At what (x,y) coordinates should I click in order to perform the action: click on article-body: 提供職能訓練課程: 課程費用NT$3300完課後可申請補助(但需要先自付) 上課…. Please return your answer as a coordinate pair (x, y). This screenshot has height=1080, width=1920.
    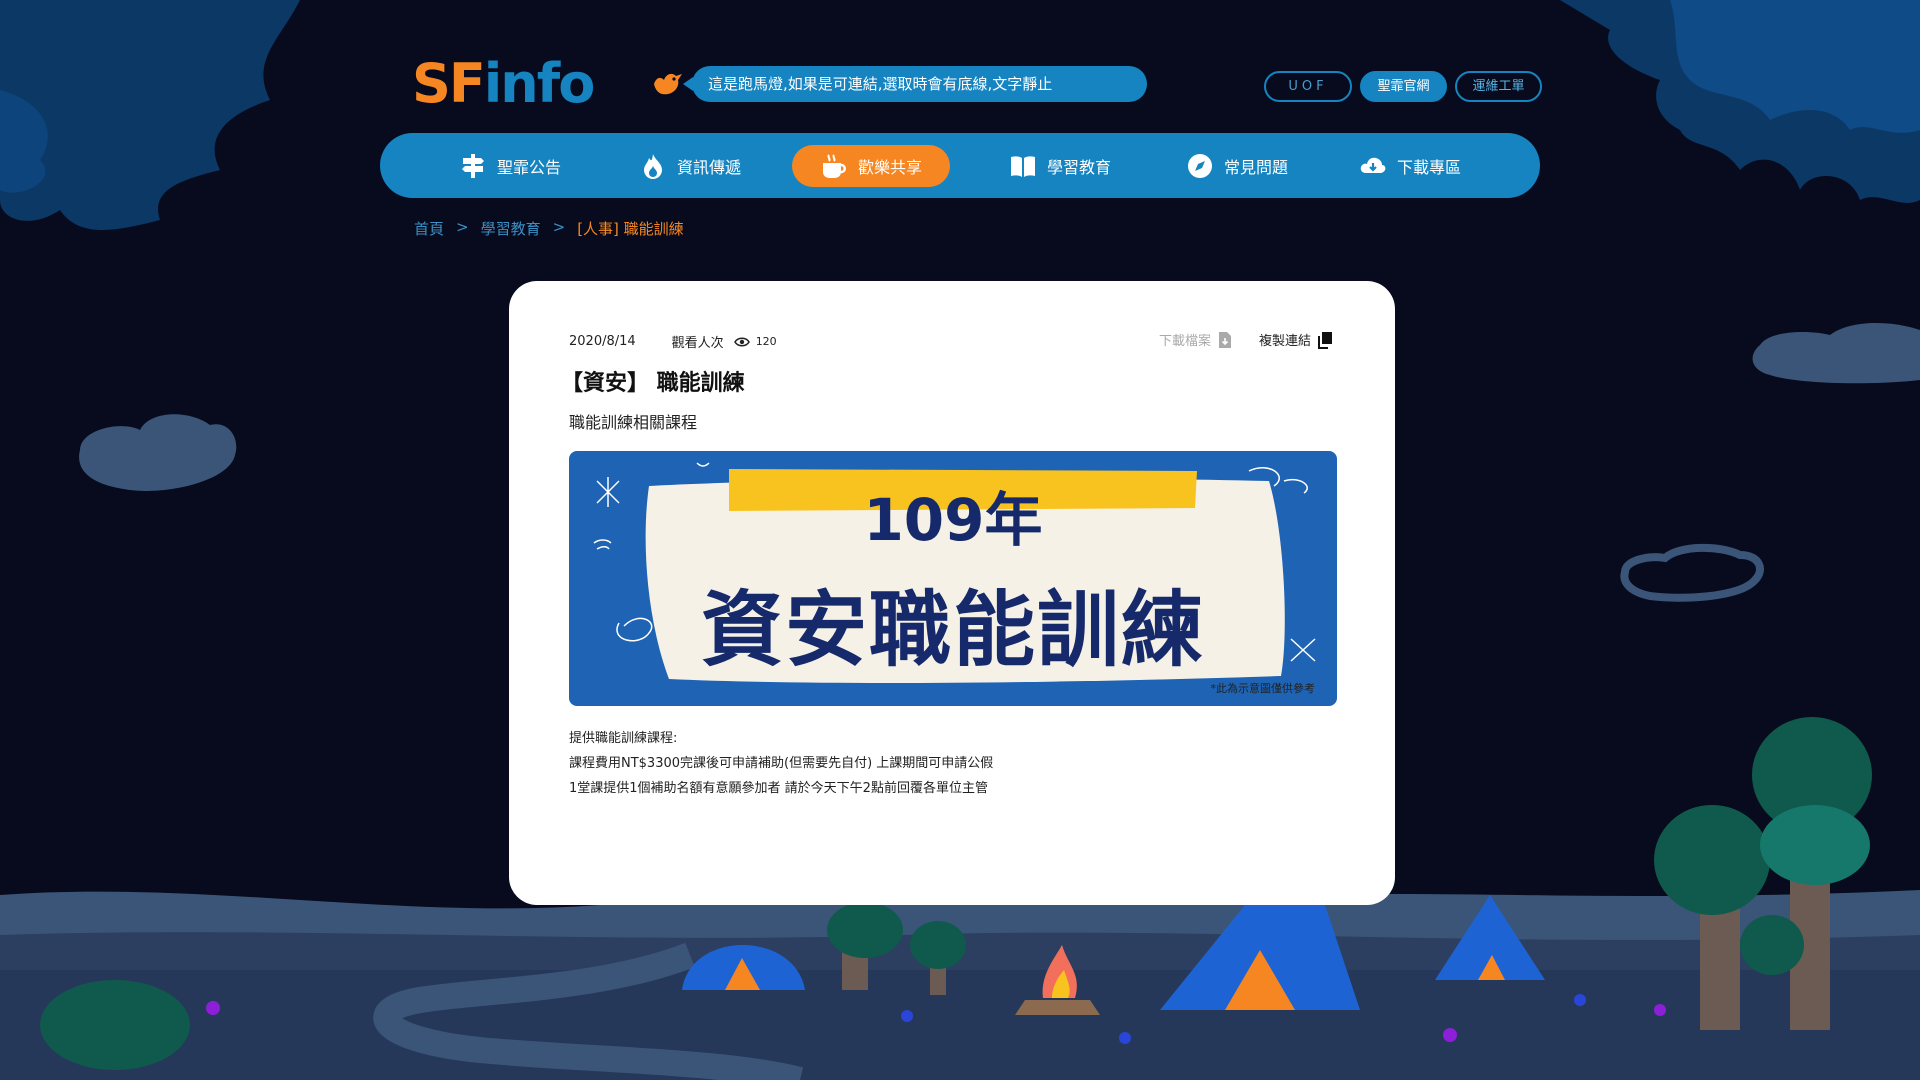
    Looking at the image, I should click on (781, 763).